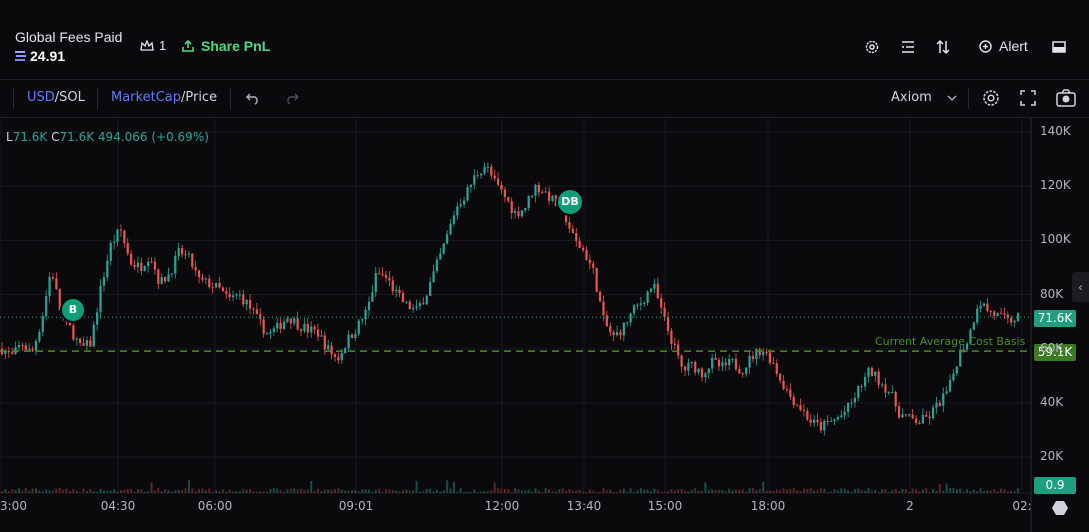 This screenshot has height=532, width=1089. I want to click on close-key: C, so click(55, 137).